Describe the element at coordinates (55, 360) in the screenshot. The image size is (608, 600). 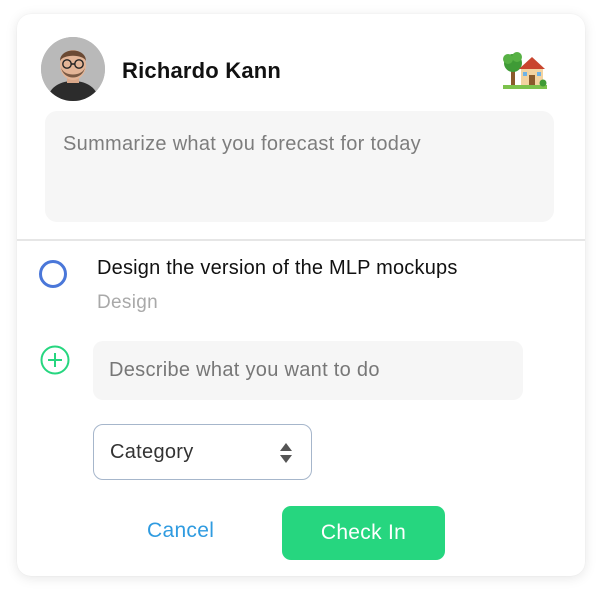
I see `plus-circle-icon` at that location.